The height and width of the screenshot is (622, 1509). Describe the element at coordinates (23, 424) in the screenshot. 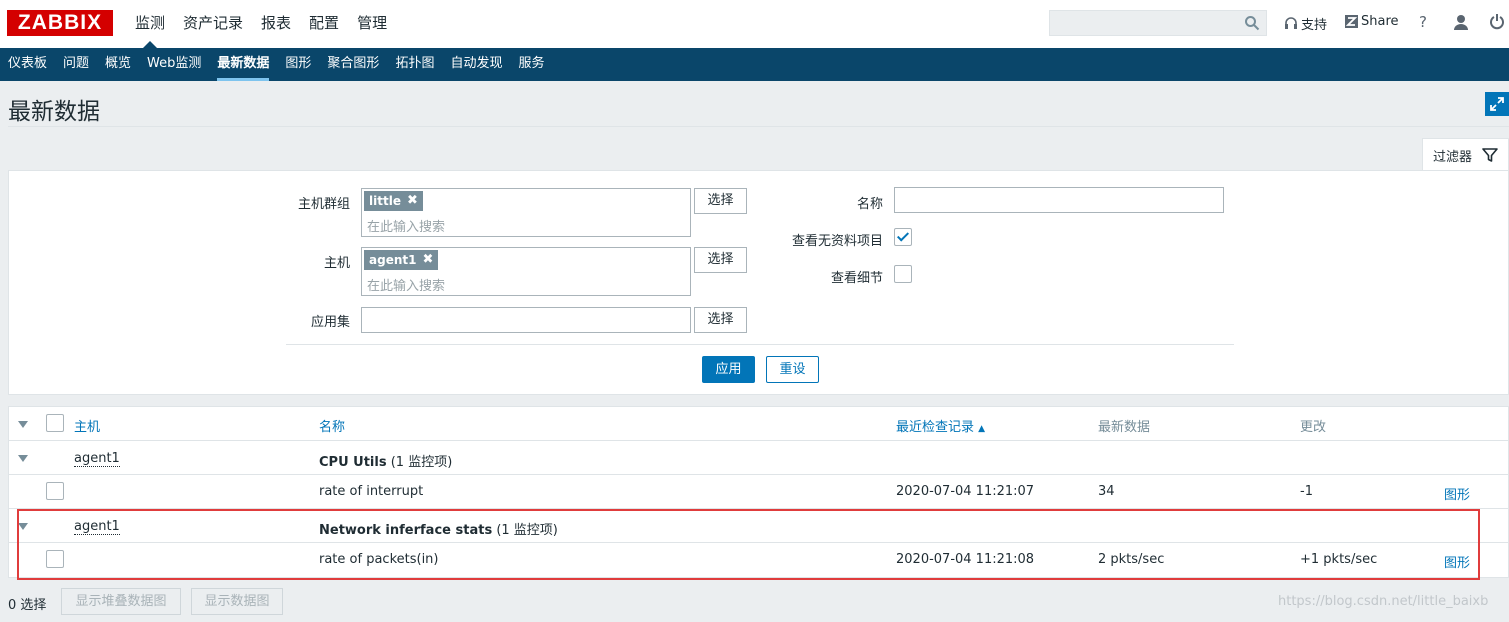

I see `collapse-all-icon` at that location.